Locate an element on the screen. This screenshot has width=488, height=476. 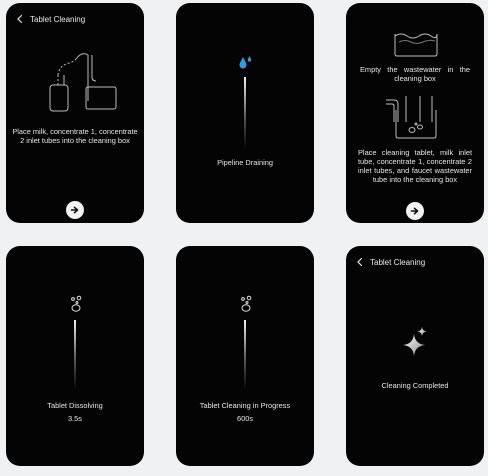
status-text: Cleaning Completed is located at coordinates (415, 385).